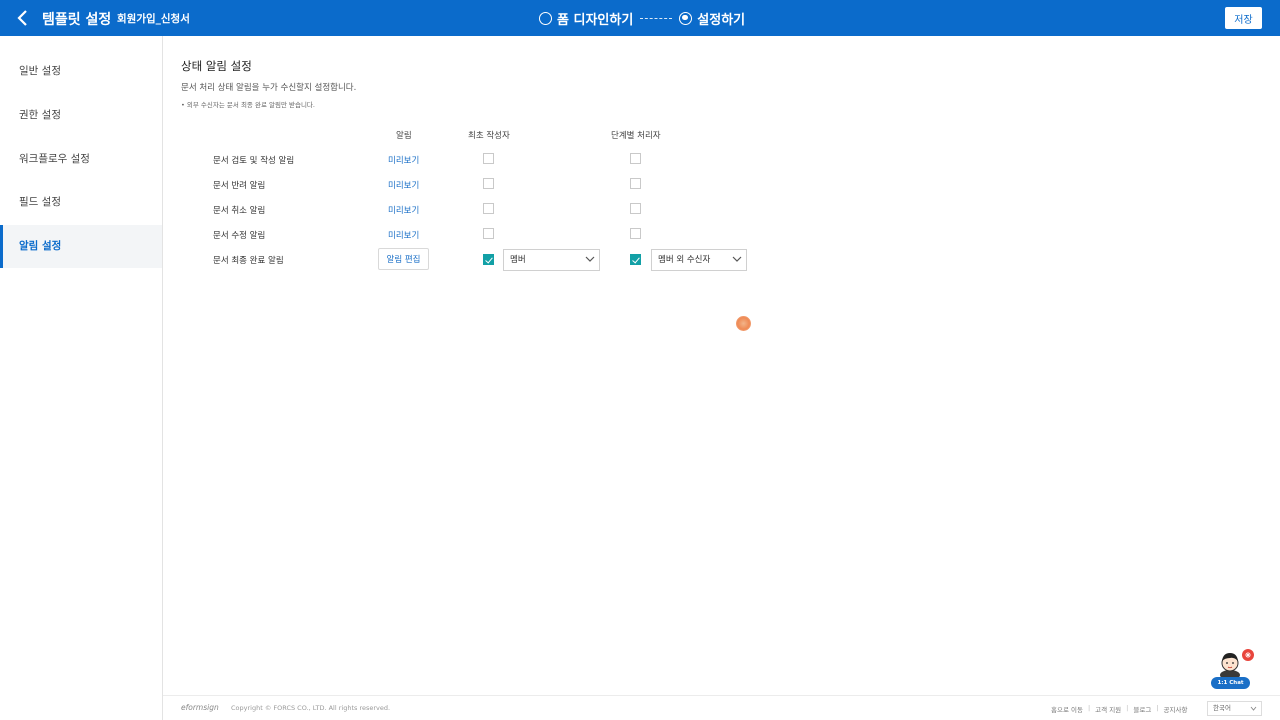 The image size is (1280, 720). I want to click on section-title: 상태 알림 설정, so click(216, 66).